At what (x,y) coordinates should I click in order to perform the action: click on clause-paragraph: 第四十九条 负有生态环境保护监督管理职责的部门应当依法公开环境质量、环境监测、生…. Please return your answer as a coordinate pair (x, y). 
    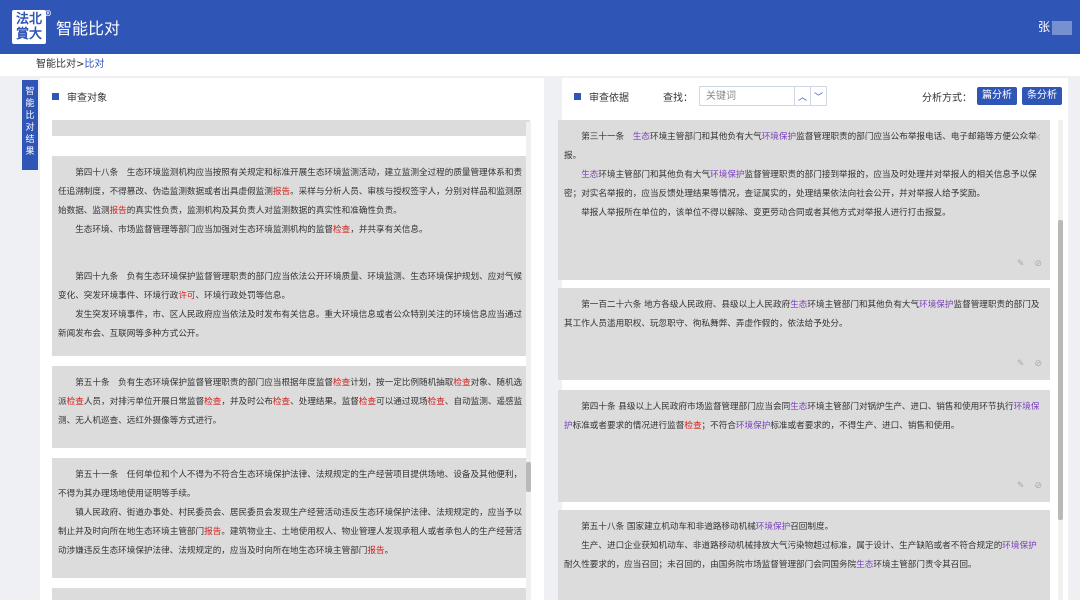
    Looking at the image, I should click on (290, 286).